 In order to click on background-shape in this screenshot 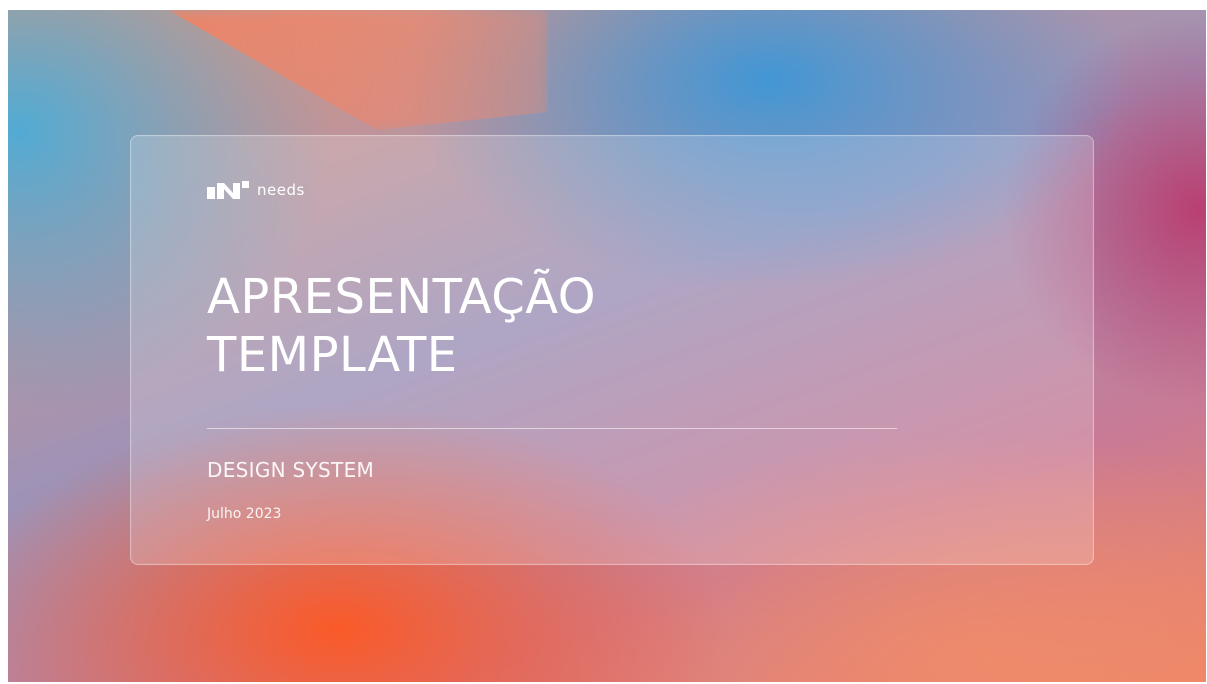, I will do `click(358, 70)`.